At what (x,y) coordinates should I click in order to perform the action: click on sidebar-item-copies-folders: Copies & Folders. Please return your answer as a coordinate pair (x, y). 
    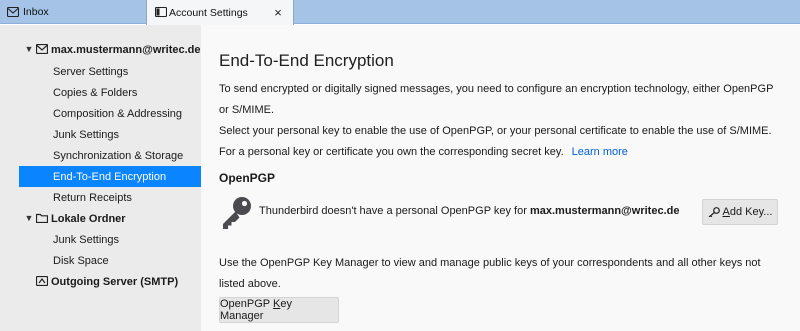
    Looking at the image, I should click on (100, 92).